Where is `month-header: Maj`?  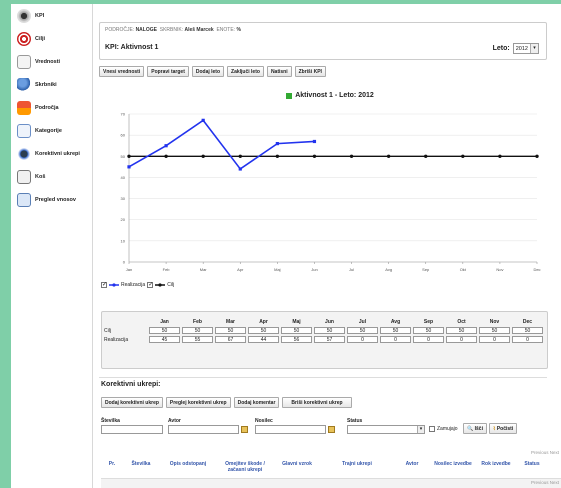 month-header: Maj is located at coordinates (296, 321).